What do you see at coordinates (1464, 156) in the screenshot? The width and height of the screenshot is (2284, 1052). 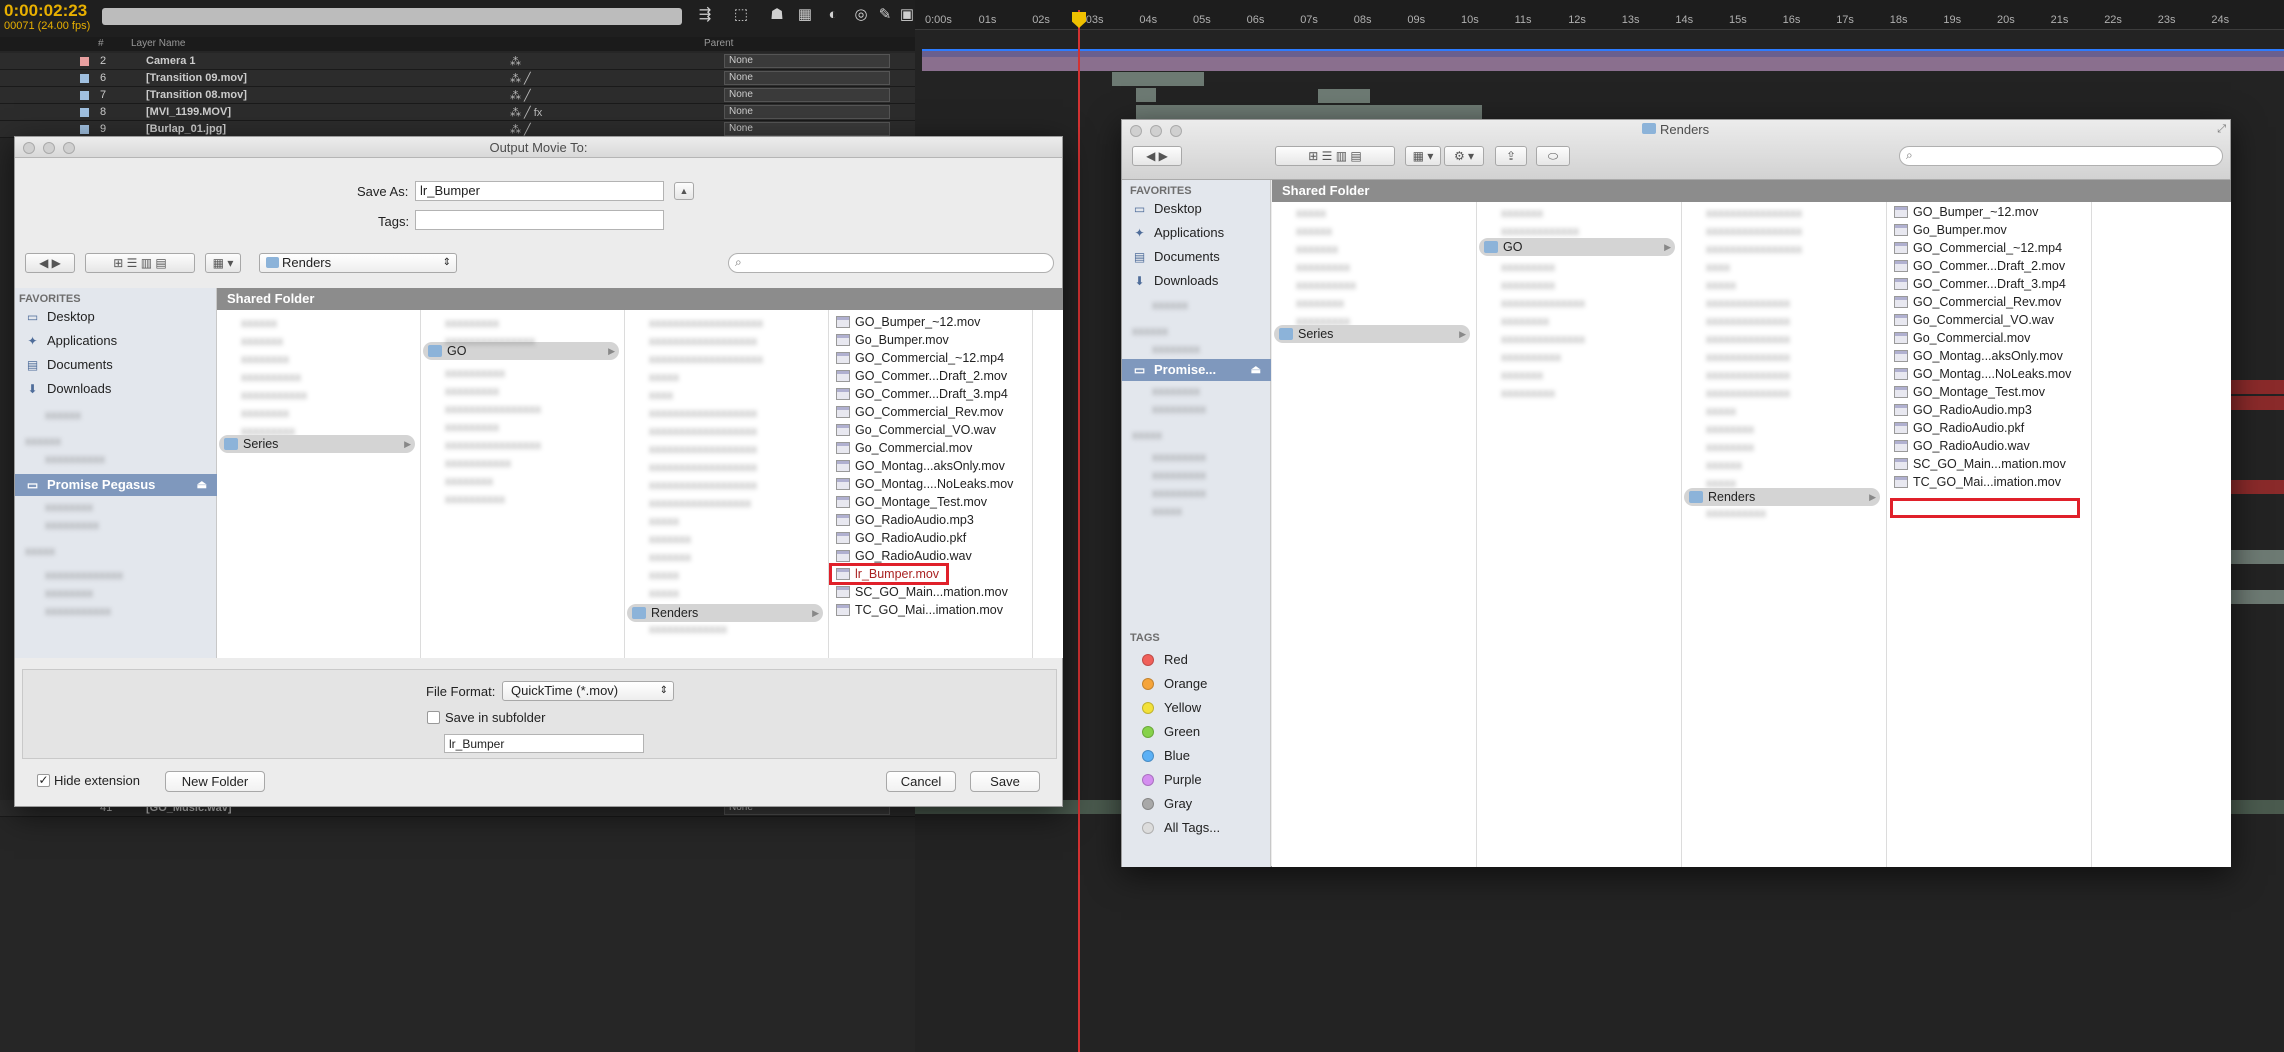 I see `action-gear-button: ⚙ ▾` at bounding box center [1464, 156].